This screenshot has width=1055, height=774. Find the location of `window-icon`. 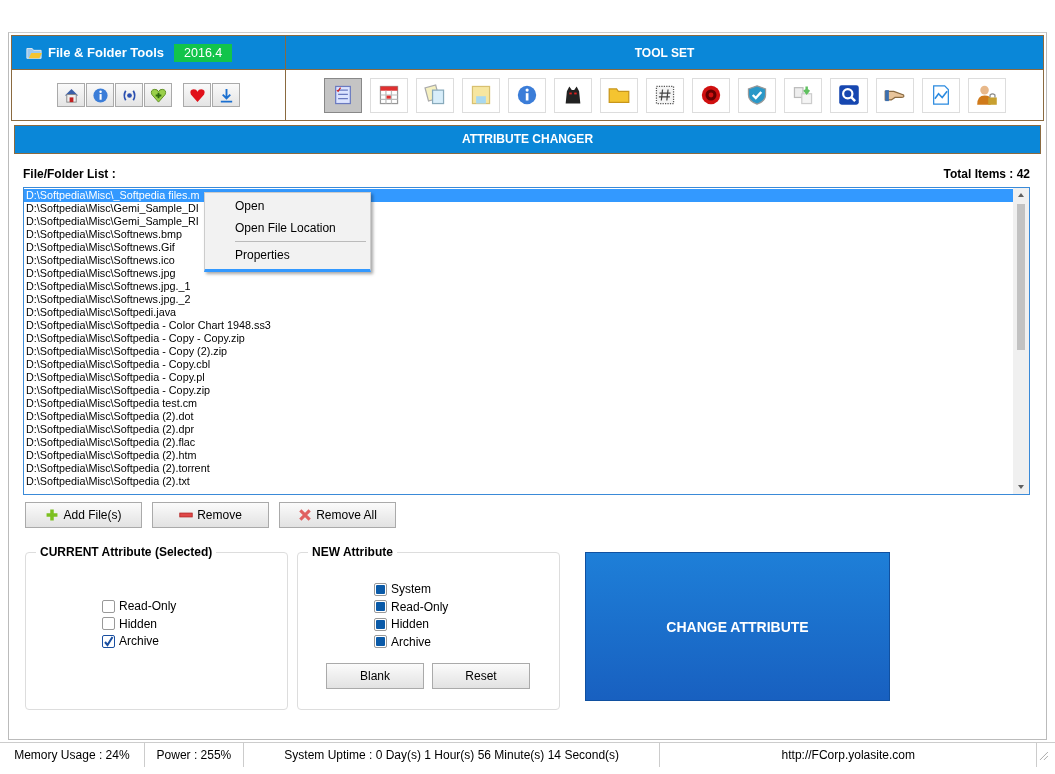

window-icon is located at coordinates (480, 95).